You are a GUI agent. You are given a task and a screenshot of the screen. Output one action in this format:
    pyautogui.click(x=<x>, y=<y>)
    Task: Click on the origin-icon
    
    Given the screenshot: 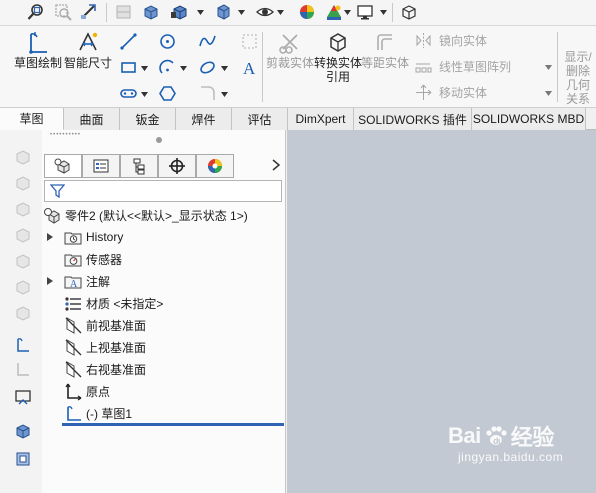 What is the action you would take?
    pyautogui.click(x=73, y=391)
    